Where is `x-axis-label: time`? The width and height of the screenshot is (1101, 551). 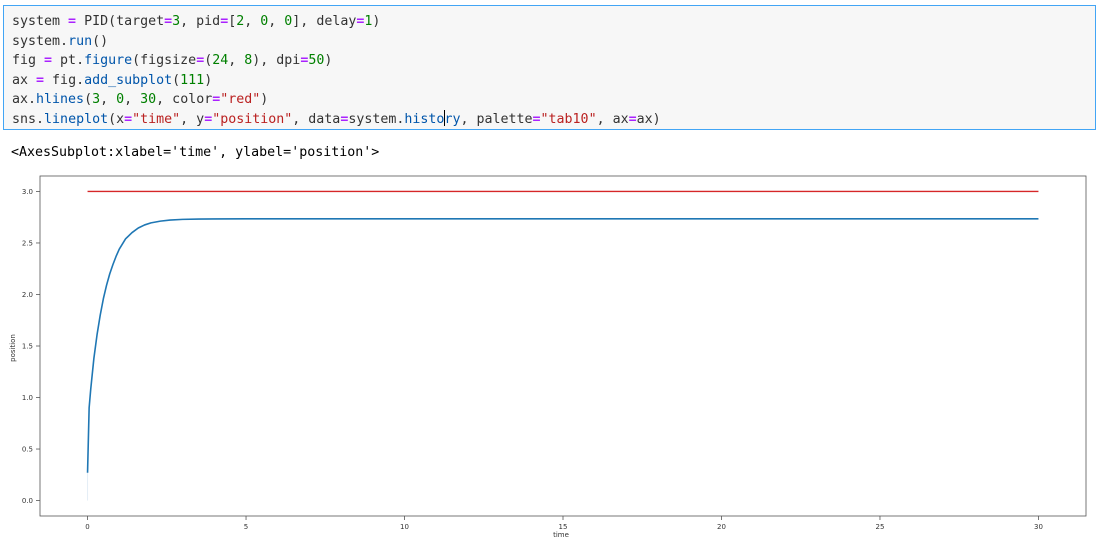 x-axis-label: time is located at coordinates (561, 535).